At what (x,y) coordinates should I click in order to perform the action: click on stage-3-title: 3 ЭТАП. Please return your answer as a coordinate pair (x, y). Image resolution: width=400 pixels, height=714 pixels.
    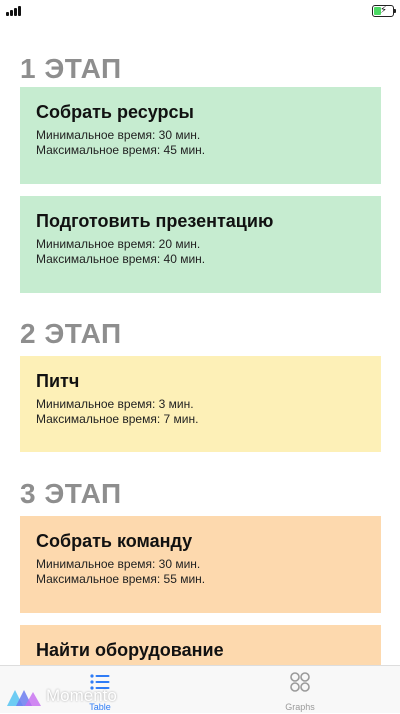
    Looking at the image, I should click on (71, 493).